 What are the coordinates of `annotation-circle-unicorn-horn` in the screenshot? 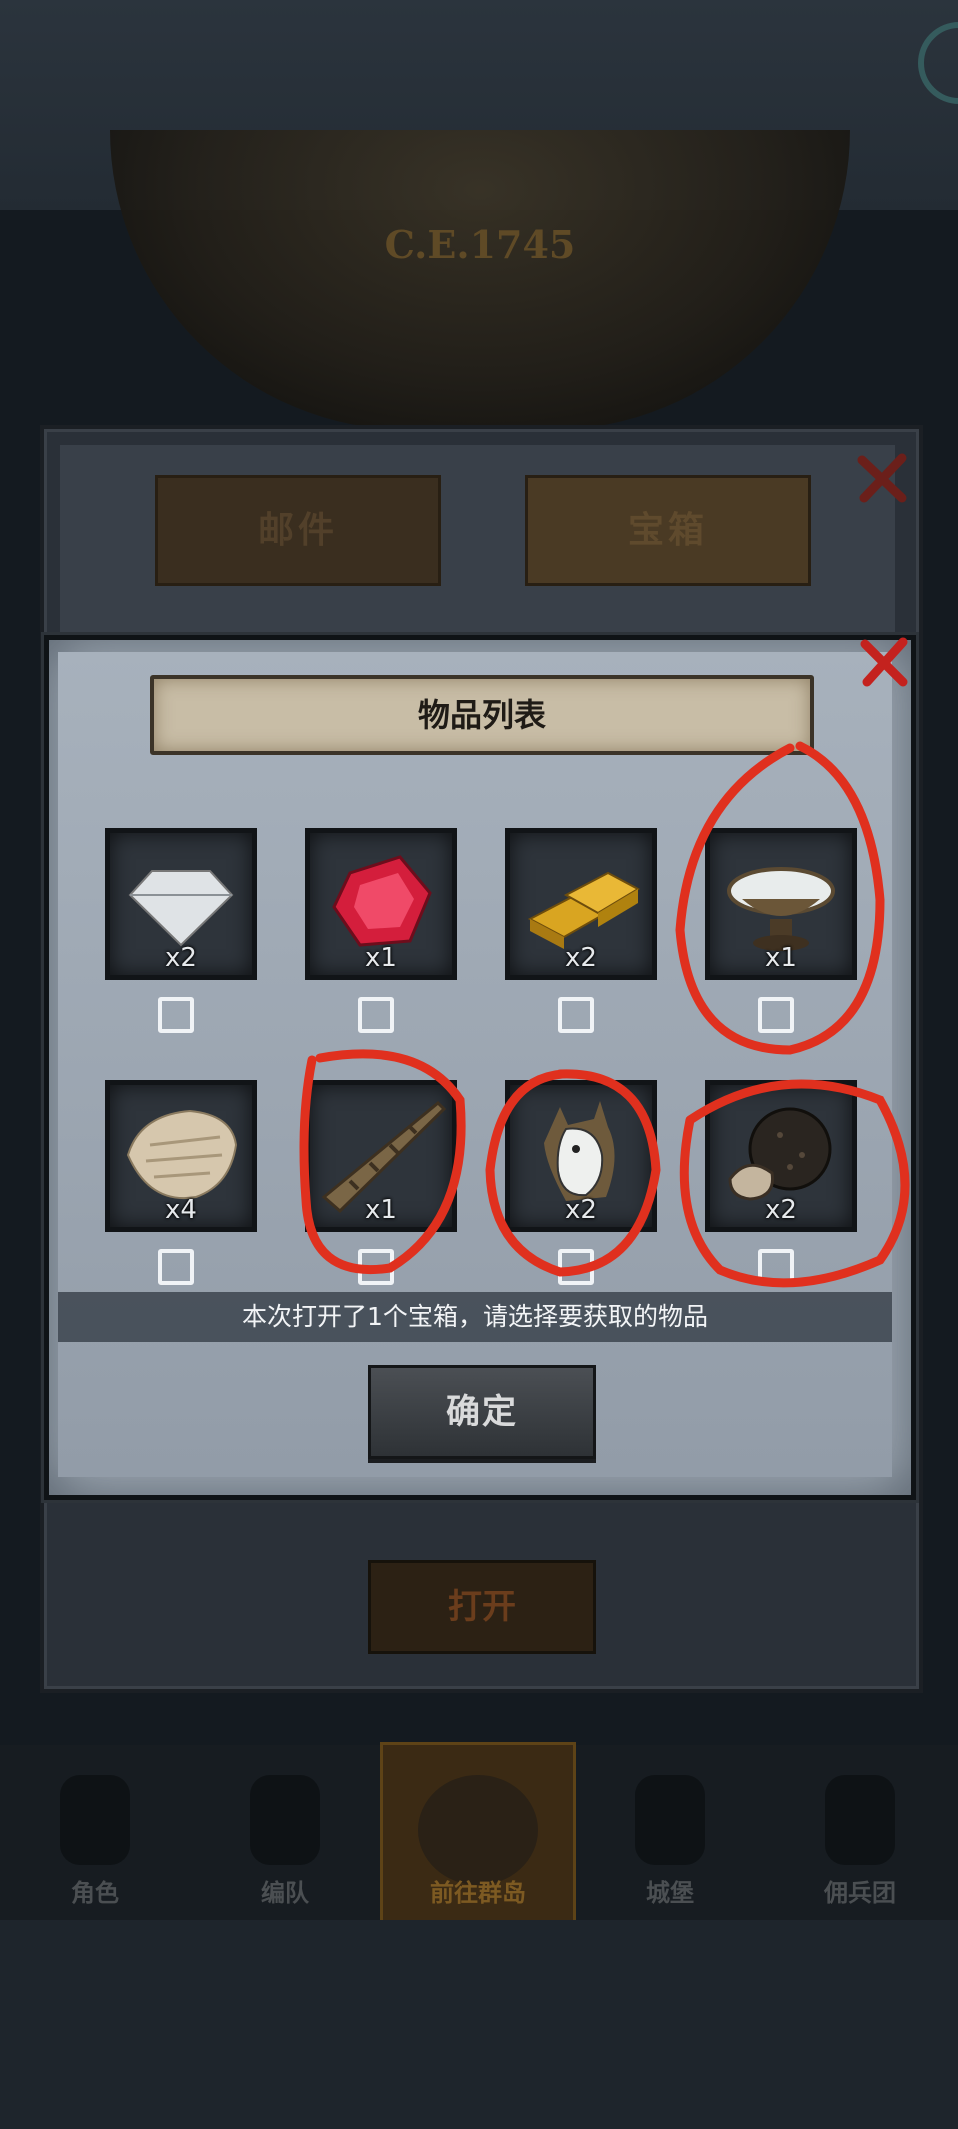 It's located at (382, 1161).